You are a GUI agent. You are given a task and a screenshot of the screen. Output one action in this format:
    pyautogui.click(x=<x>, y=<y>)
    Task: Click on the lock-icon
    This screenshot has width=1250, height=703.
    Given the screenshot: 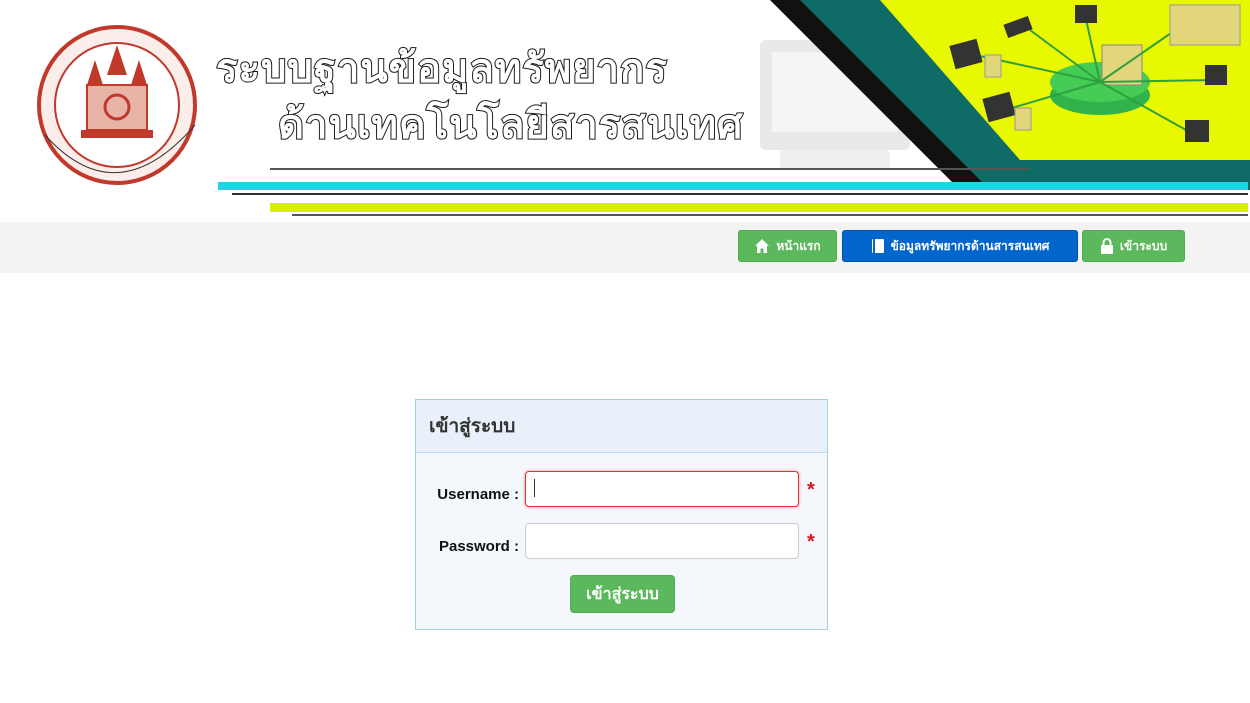 What is the action you would take?
    pyautogui.click(x=1106, y=246)
    